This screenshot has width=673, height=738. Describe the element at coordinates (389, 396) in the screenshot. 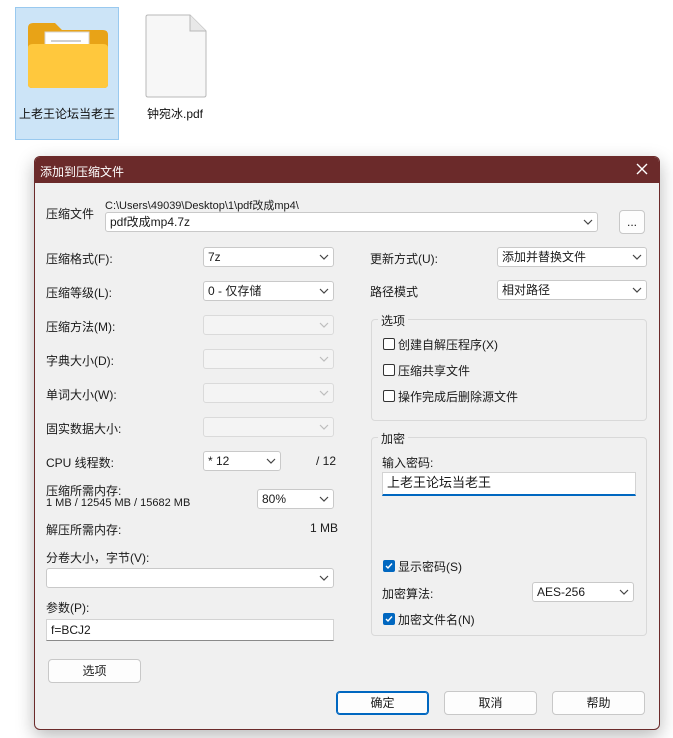

I see `delete-after-checkbox` at that location.